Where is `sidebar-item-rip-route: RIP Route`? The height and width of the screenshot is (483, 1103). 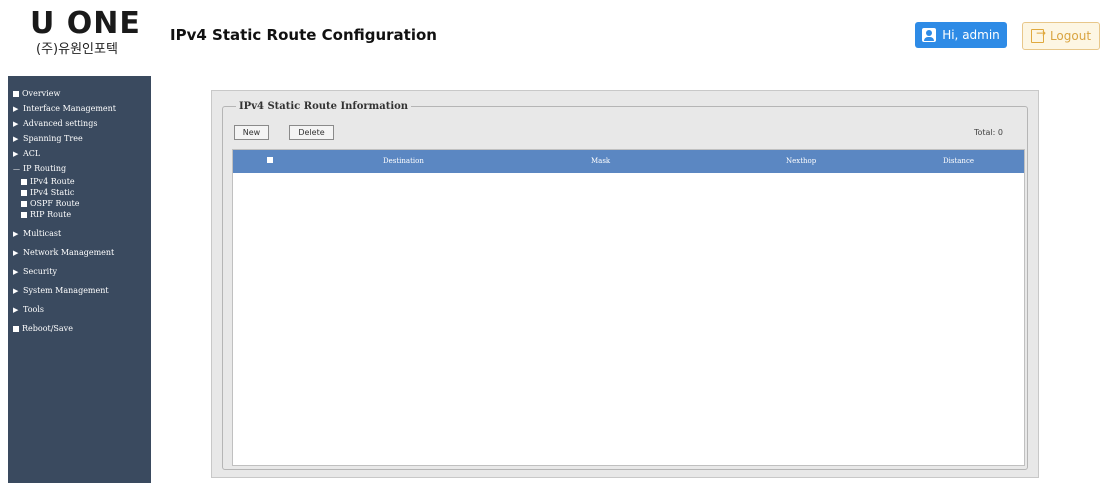
sidebar-item-rip-route: RIP Route is located at coordinates (79, 214).